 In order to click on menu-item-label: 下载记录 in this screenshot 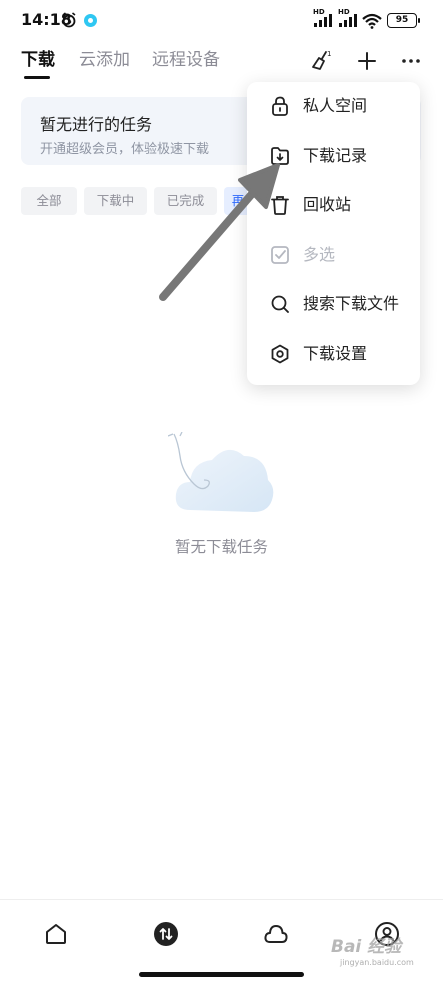, I will do `click(335, 155)`.